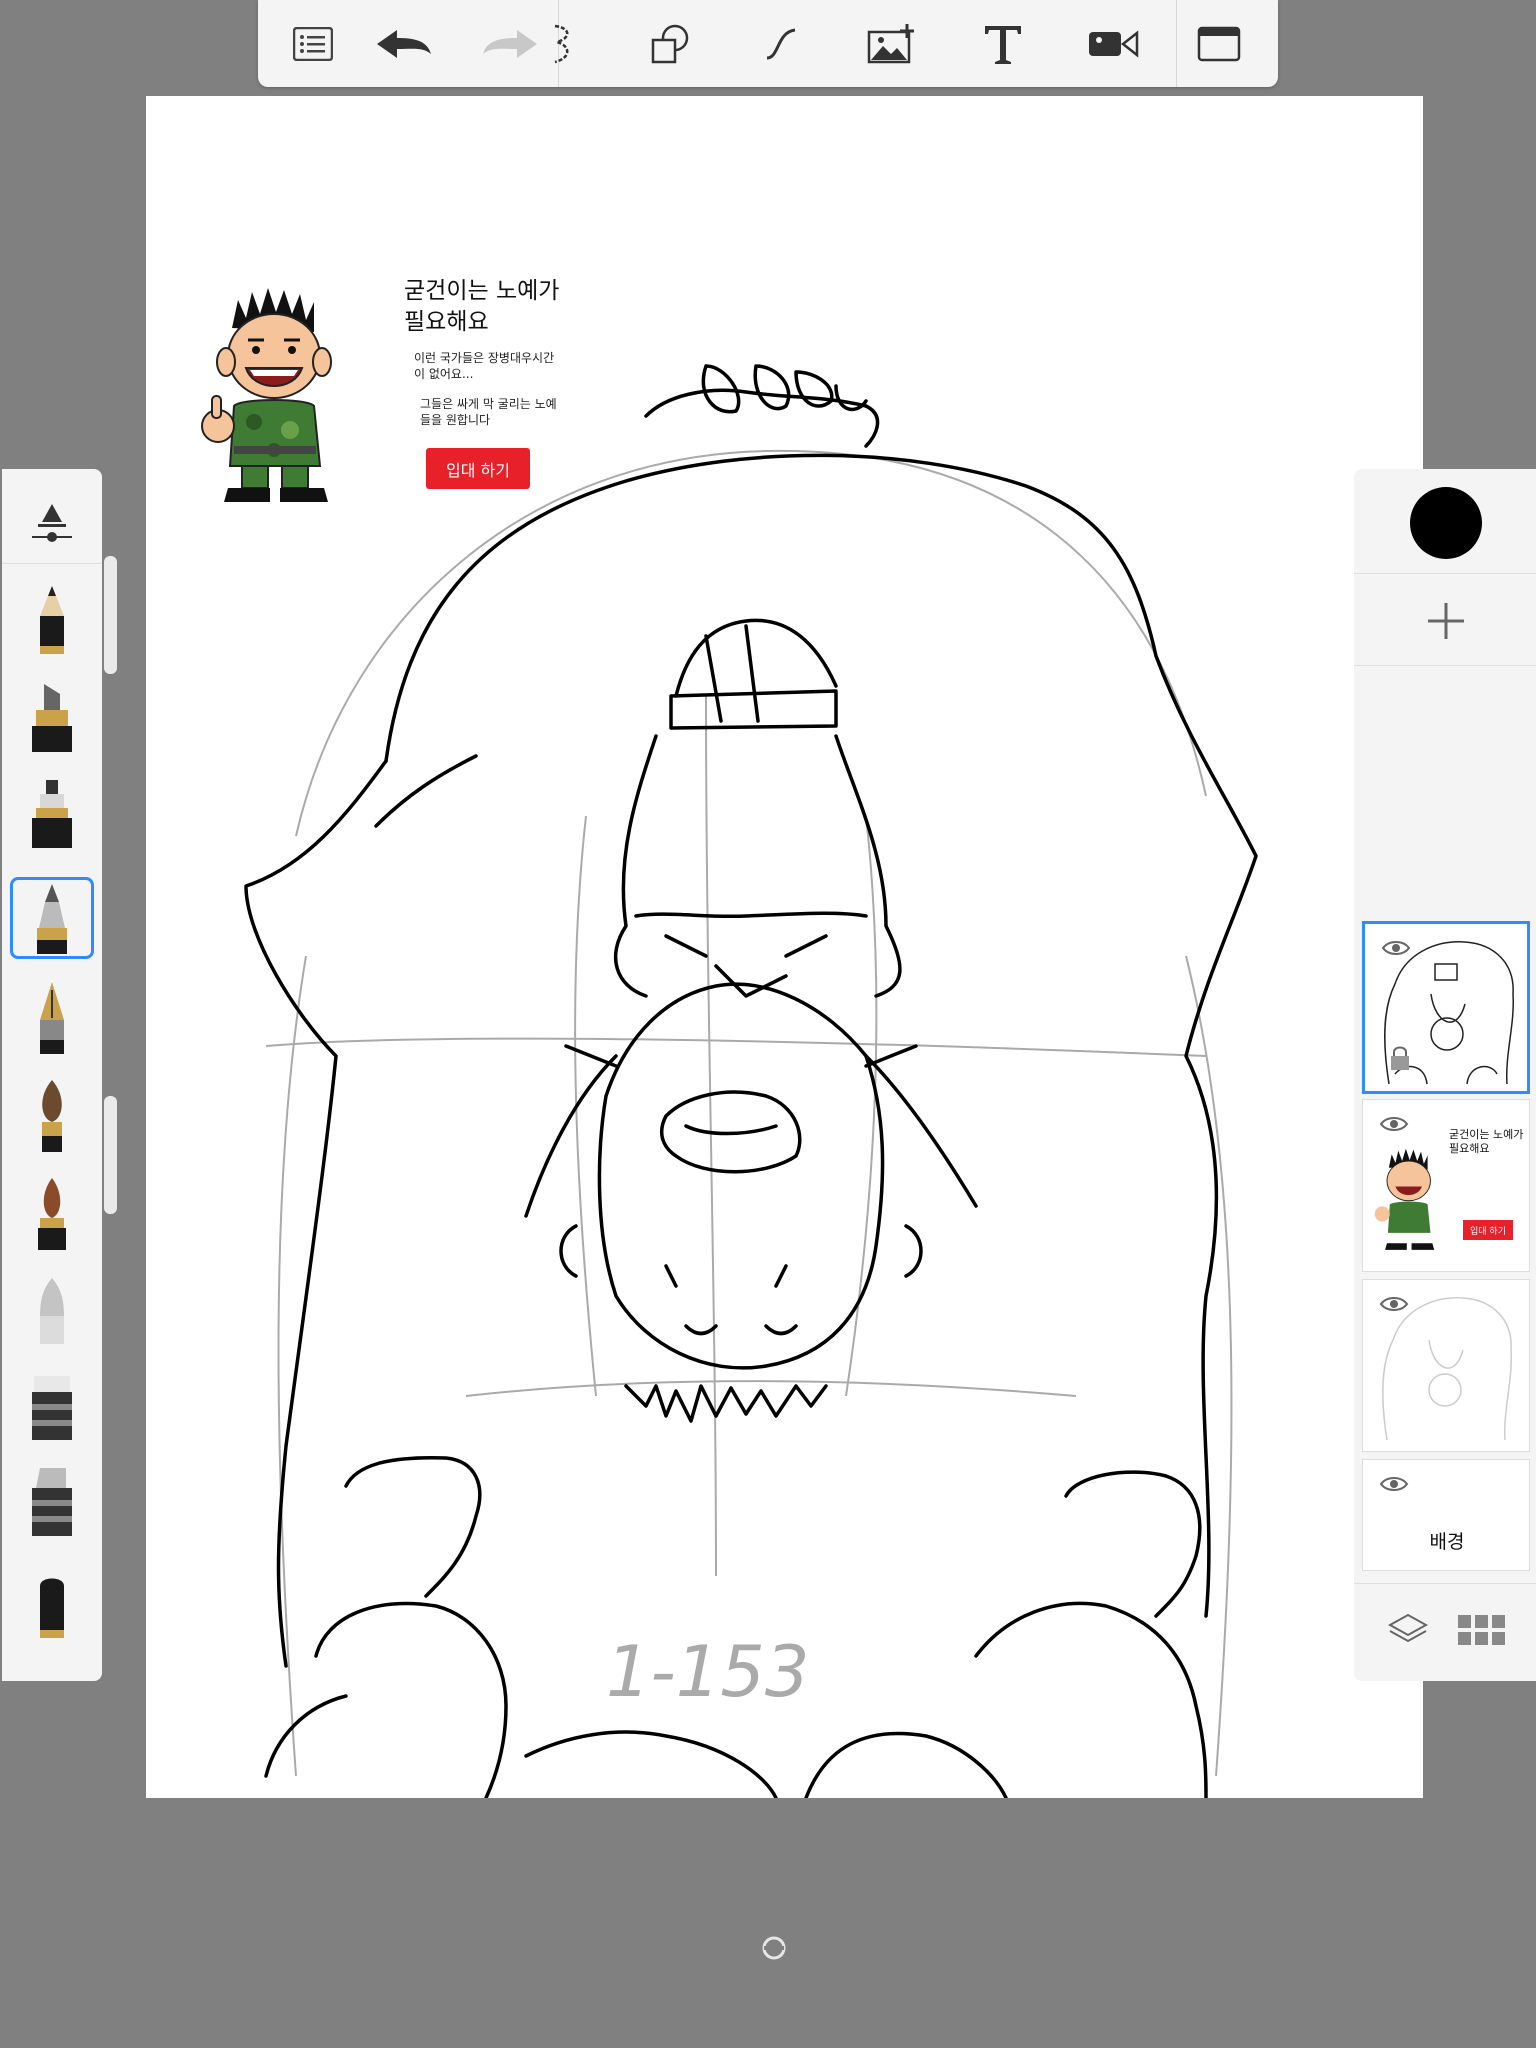 This screenshot has height=2048, width=1536. I want to click on ad-title: 굳건이는 노예가 필요해요, so click(482, 306).